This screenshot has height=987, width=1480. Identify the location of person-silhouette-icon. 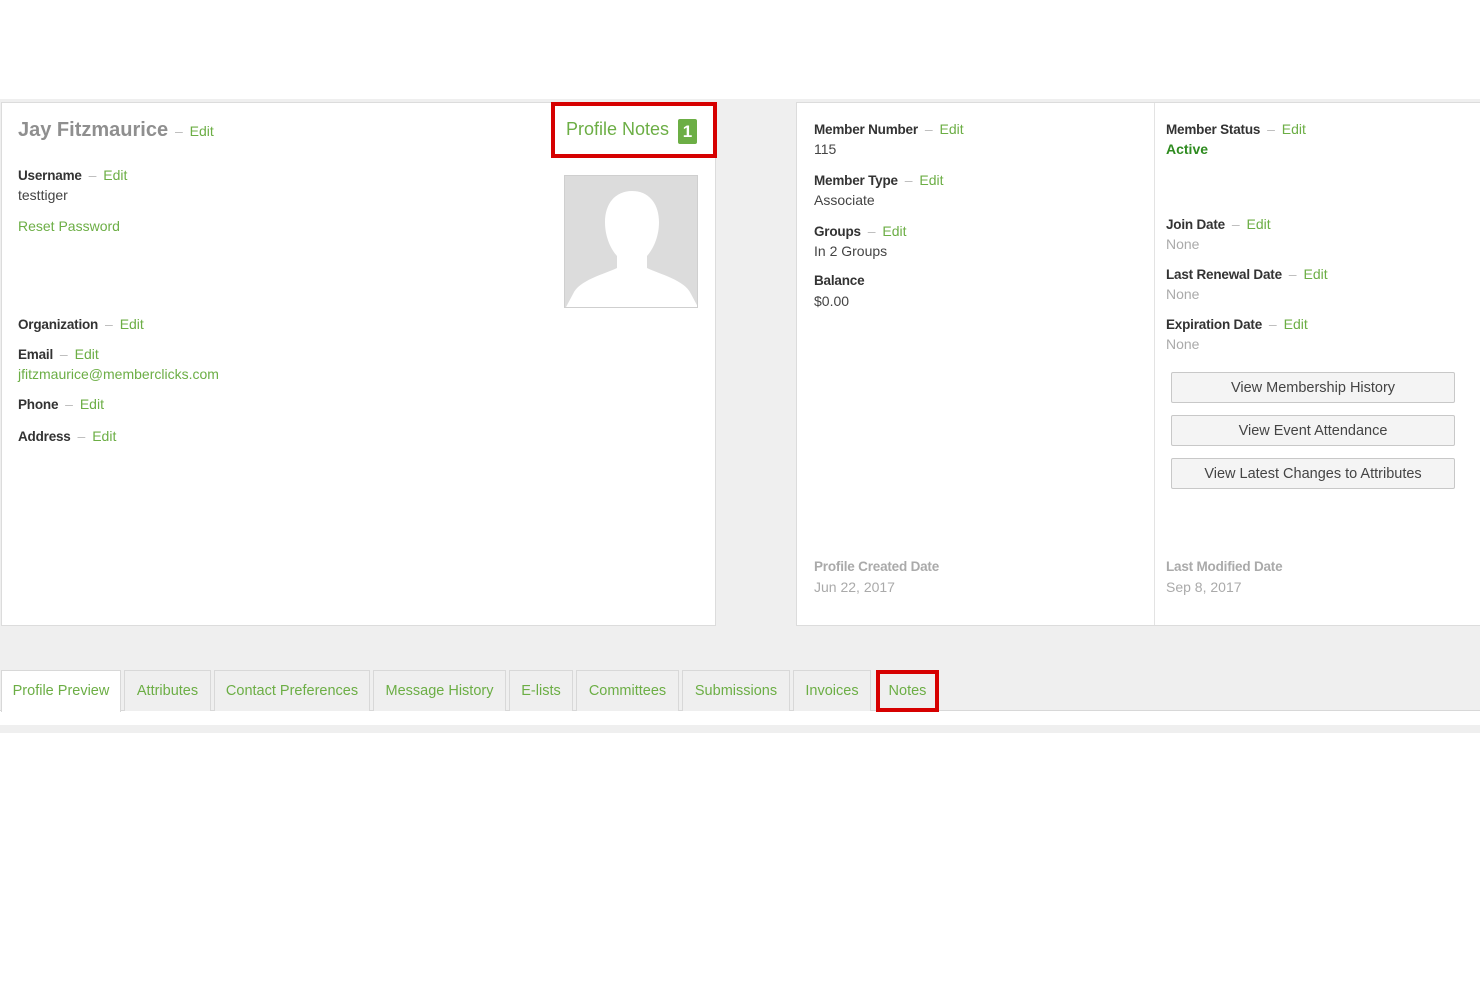
(631, 241).